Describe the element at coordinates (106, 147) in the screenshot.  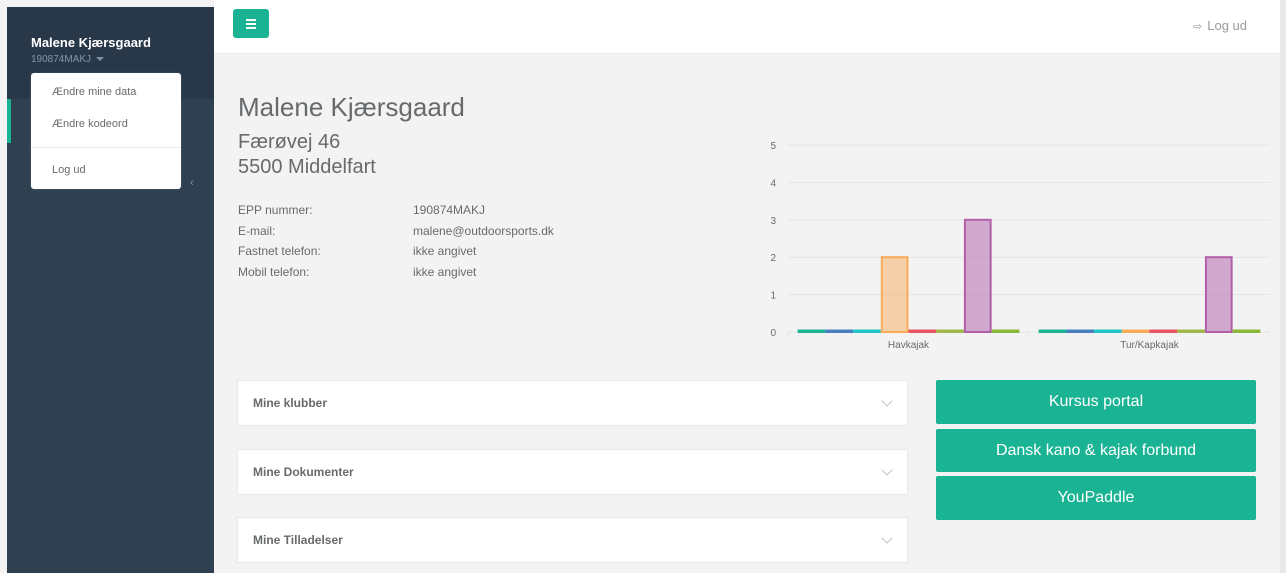
I see `dropdown-divider` at that location.